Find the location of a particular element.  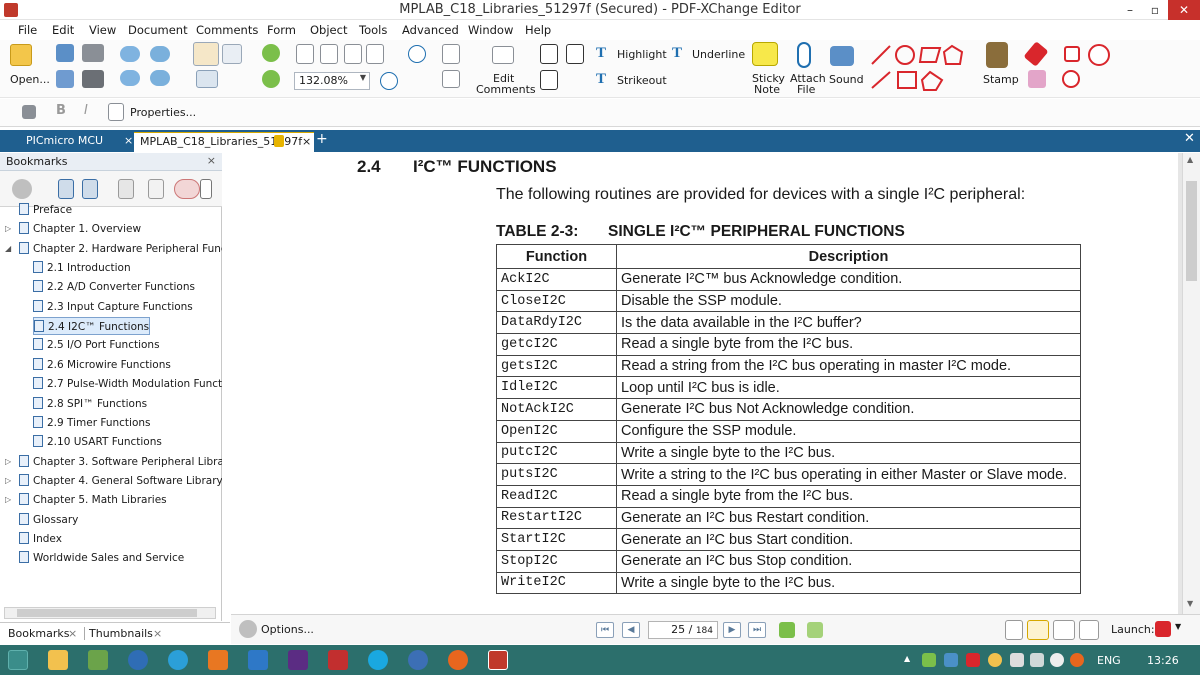

bookmark-item: 2.8 SPI™ Functions is located at coordinates (90, 404).